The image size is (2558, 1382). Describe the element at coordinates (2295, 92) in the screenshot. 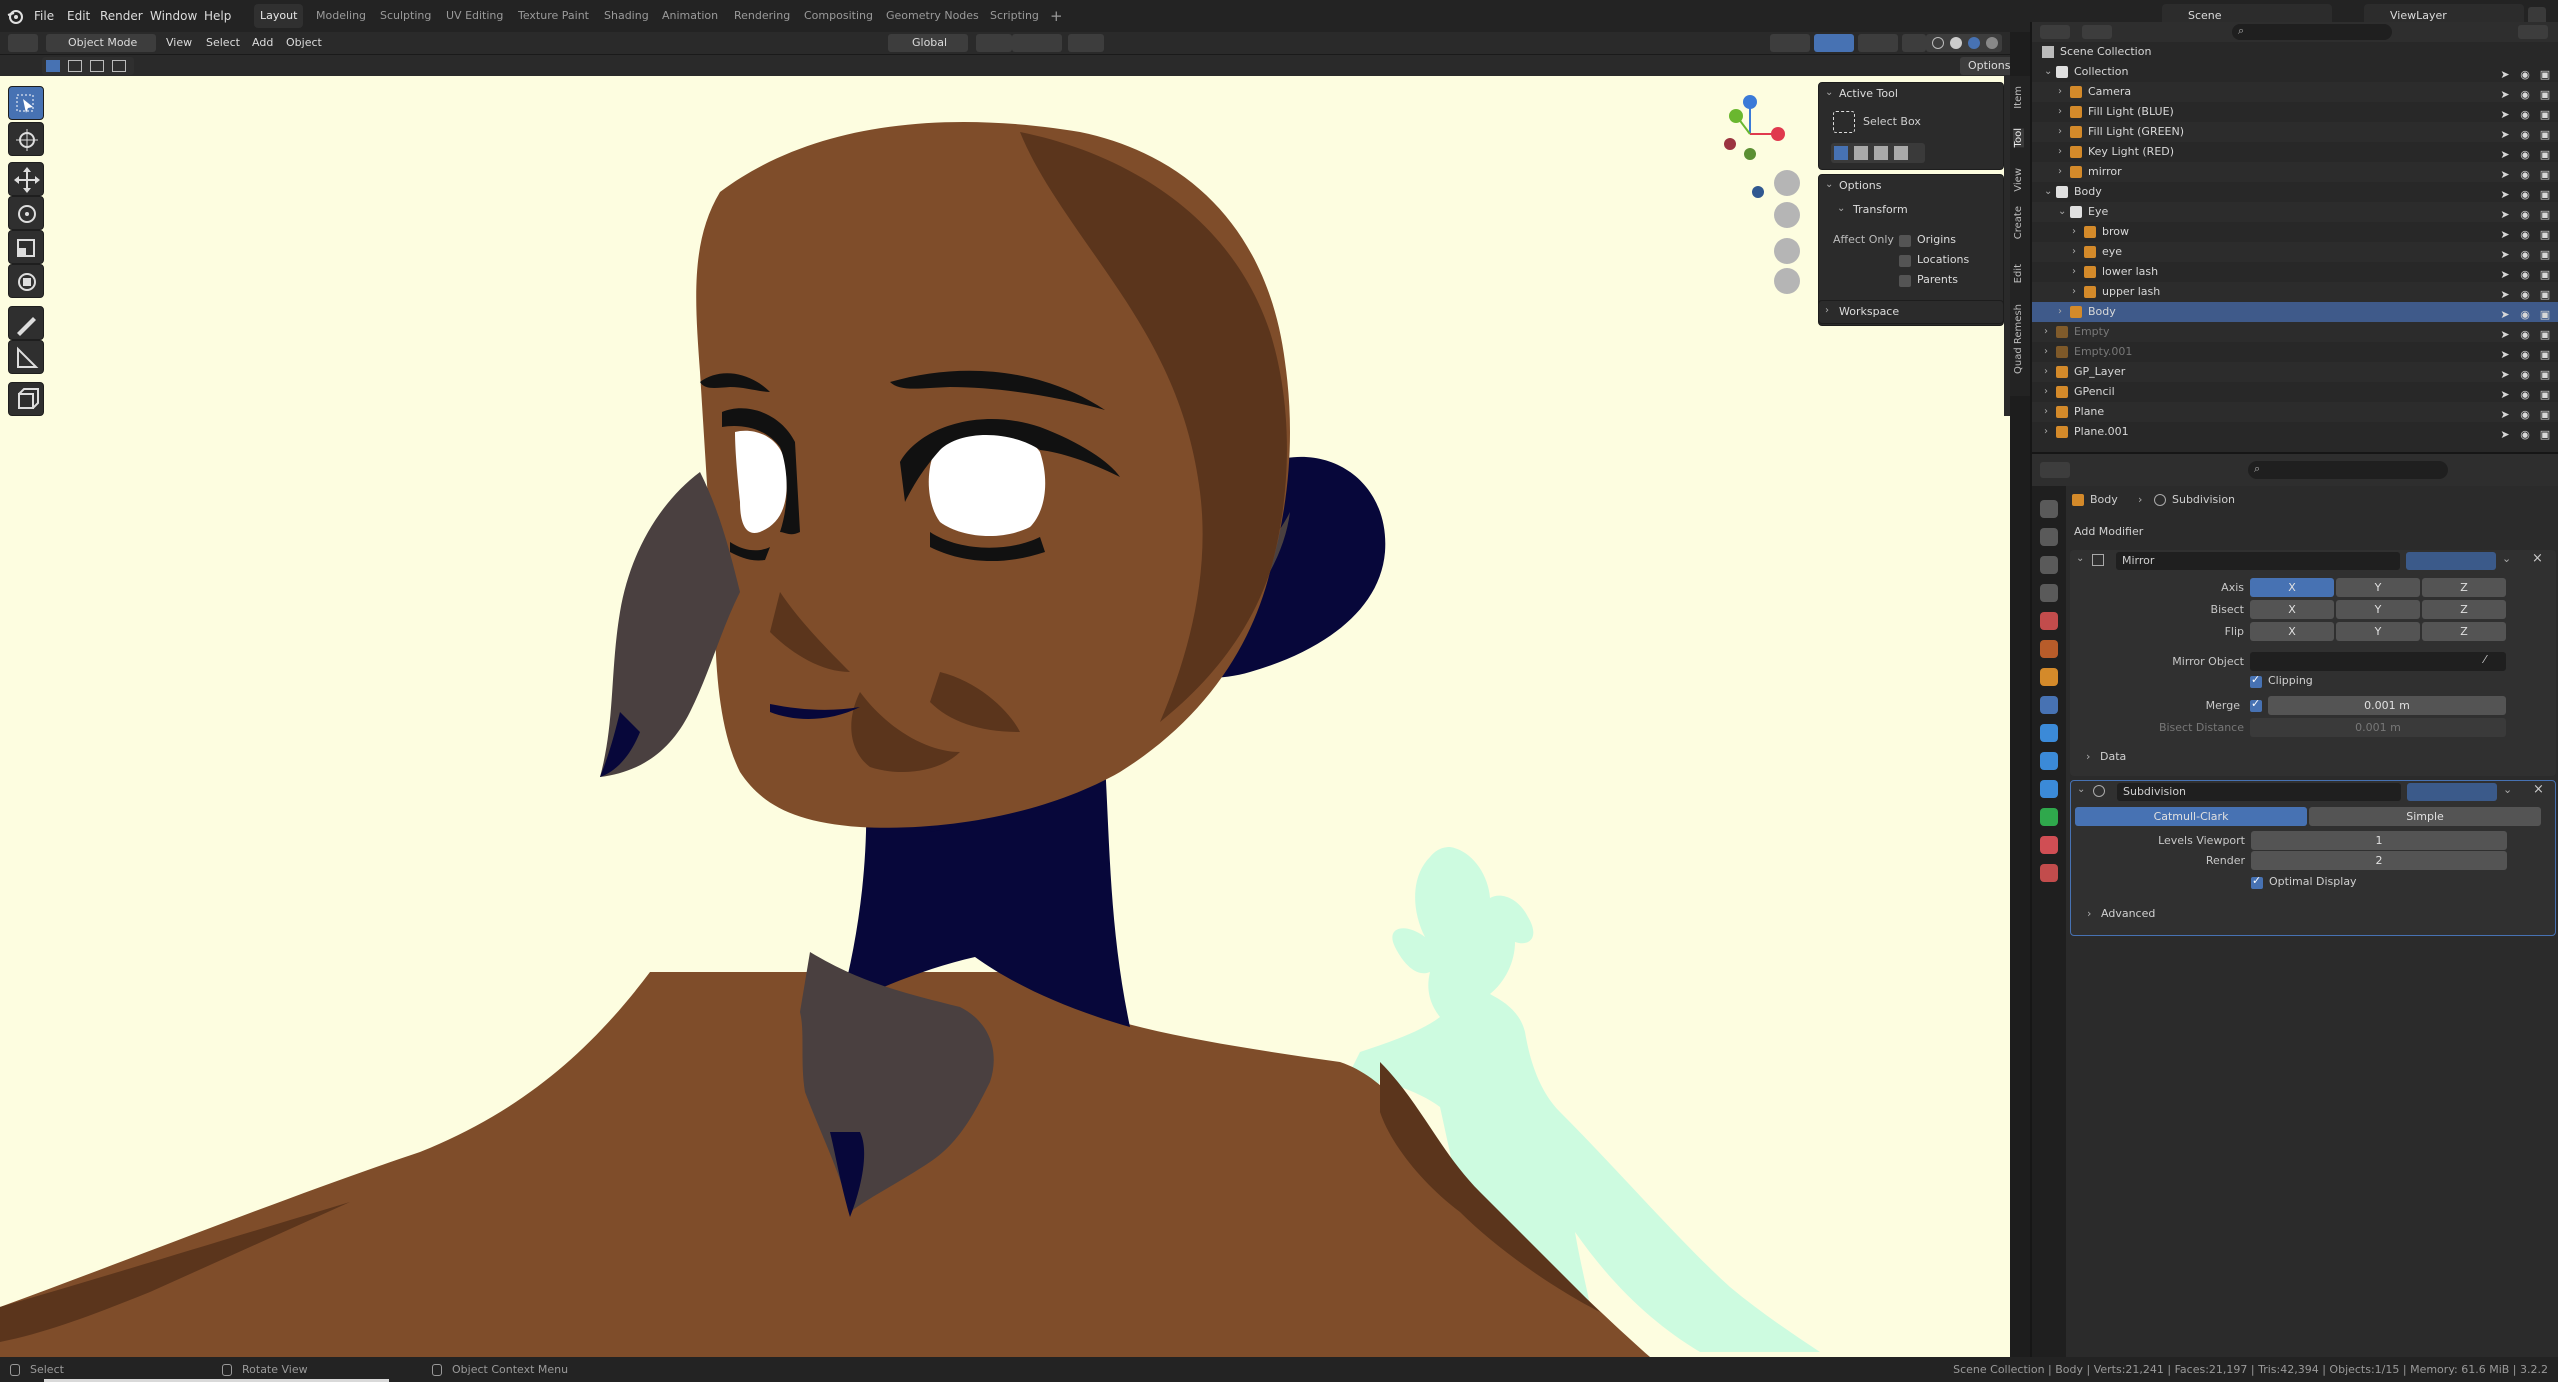

I see `outliner-row: › Camera ➤ ◉ ▣` at that location.